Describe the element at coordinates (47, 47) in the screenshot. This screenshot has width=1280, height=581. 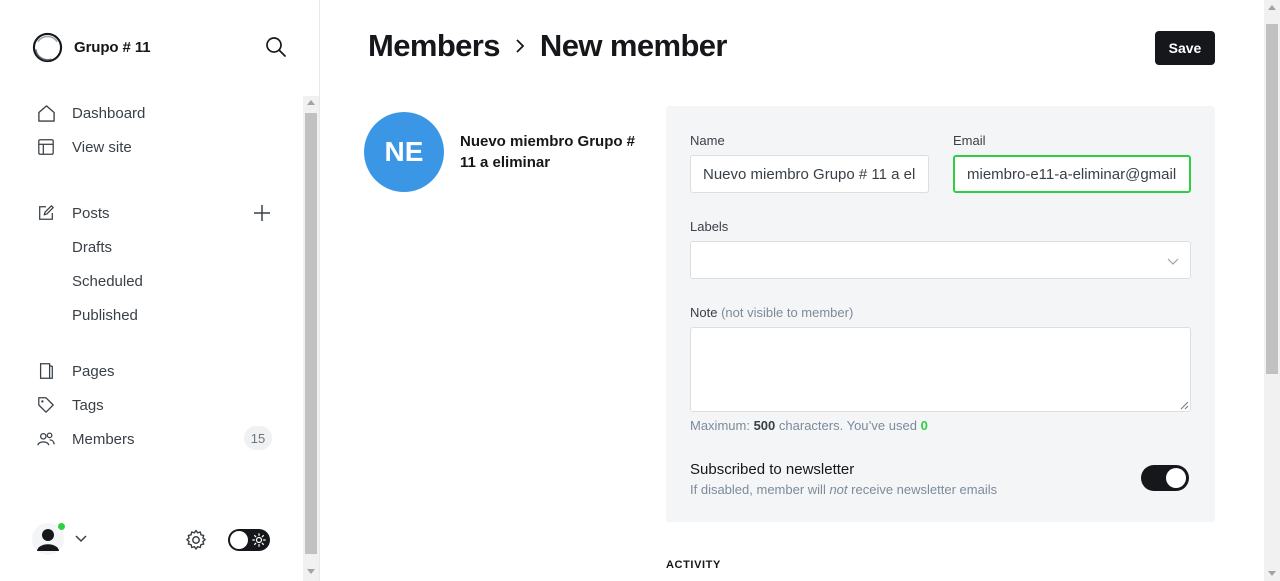
I see `site-logo-icon` at that location.